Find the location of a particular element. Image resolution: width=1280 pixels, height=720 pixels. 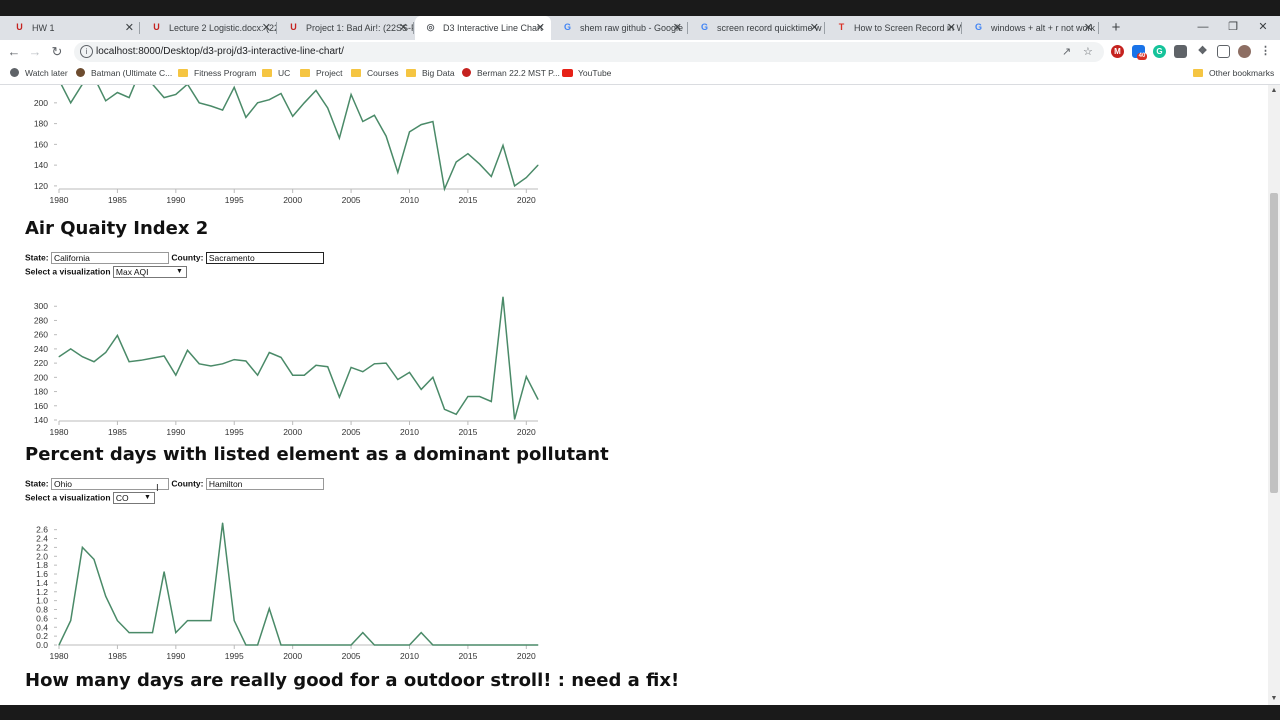

new-tab-button: + is located at coordinates (1116, 28).